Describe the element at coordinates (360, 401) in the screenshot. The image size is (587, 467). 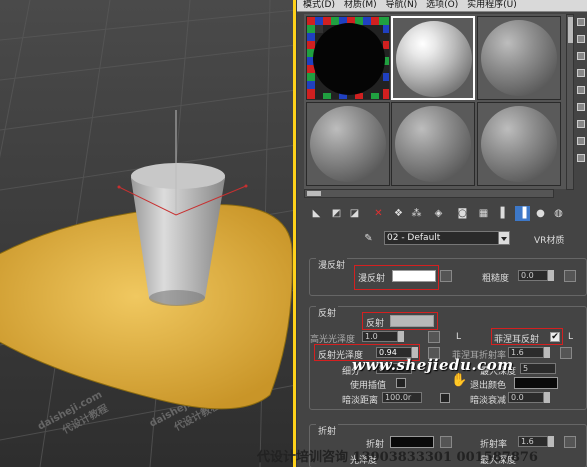
I see `dim-distance-label: 暗淡距离` at that location.